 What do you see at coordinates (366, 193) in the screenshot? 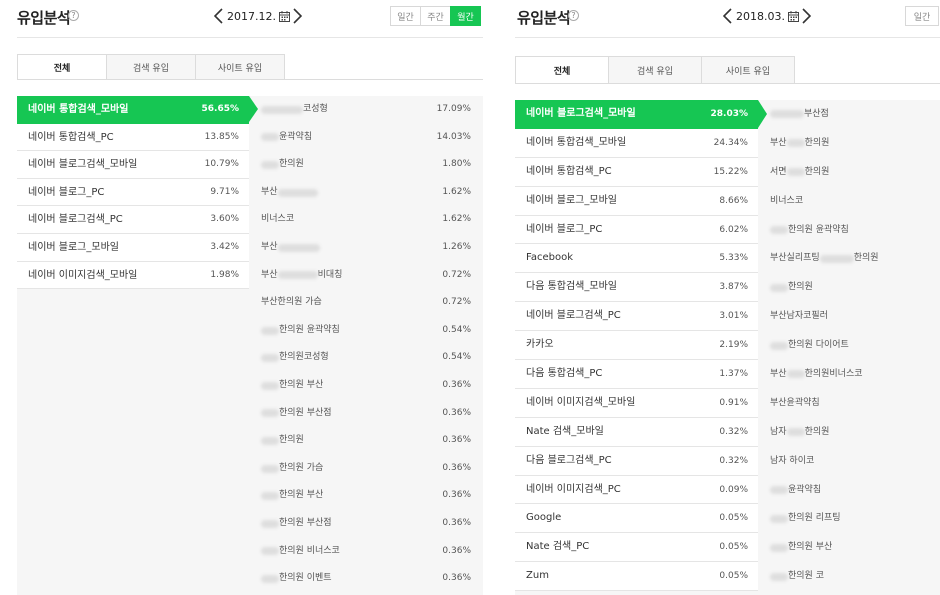
I see `keyword-row: 부산 1.62%` at bounding box center [366, 193].